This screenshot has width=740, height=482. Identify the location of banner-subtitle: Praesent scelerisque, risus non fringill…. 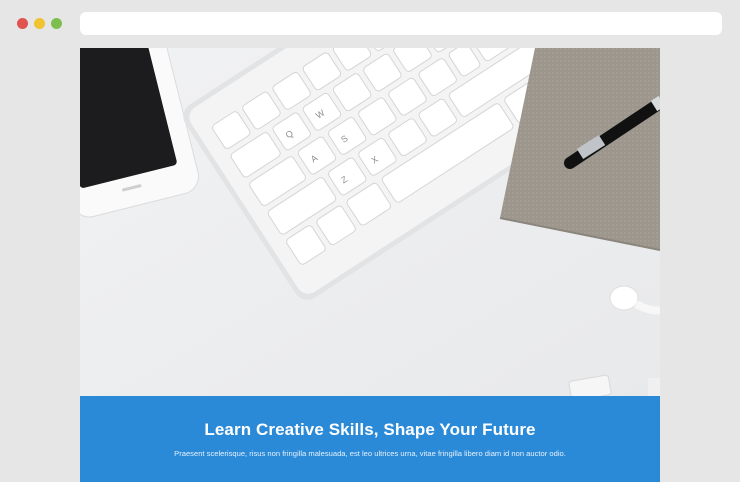
(370, 453).